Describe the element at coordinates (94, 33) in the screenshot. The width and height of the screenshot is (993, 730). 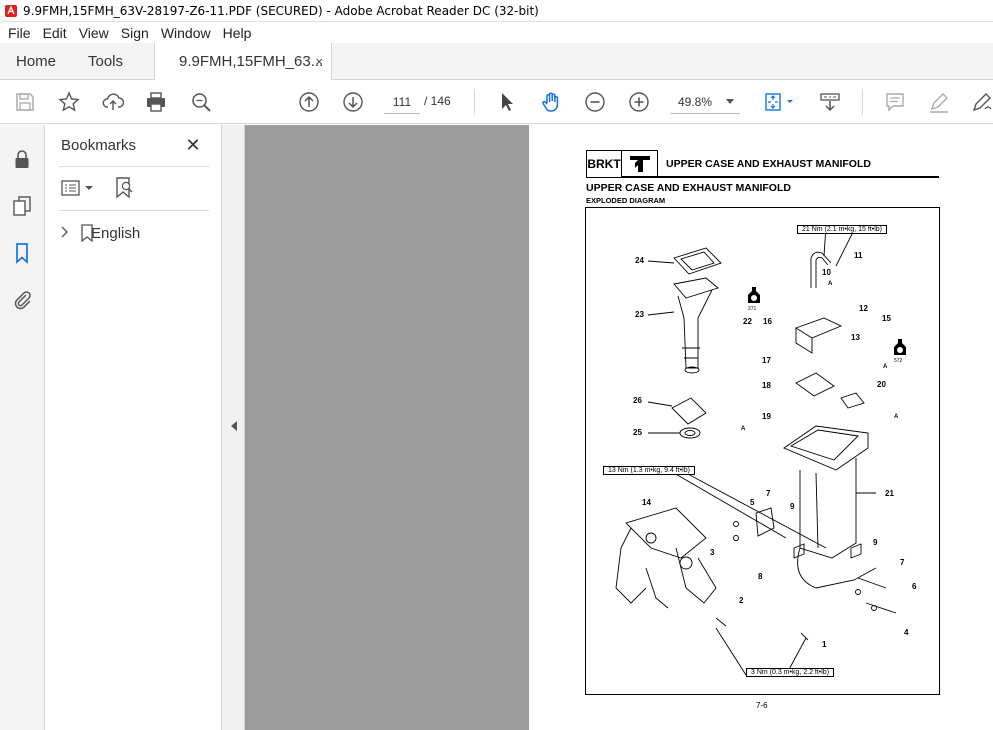
I see `menu-view: View` at that location.